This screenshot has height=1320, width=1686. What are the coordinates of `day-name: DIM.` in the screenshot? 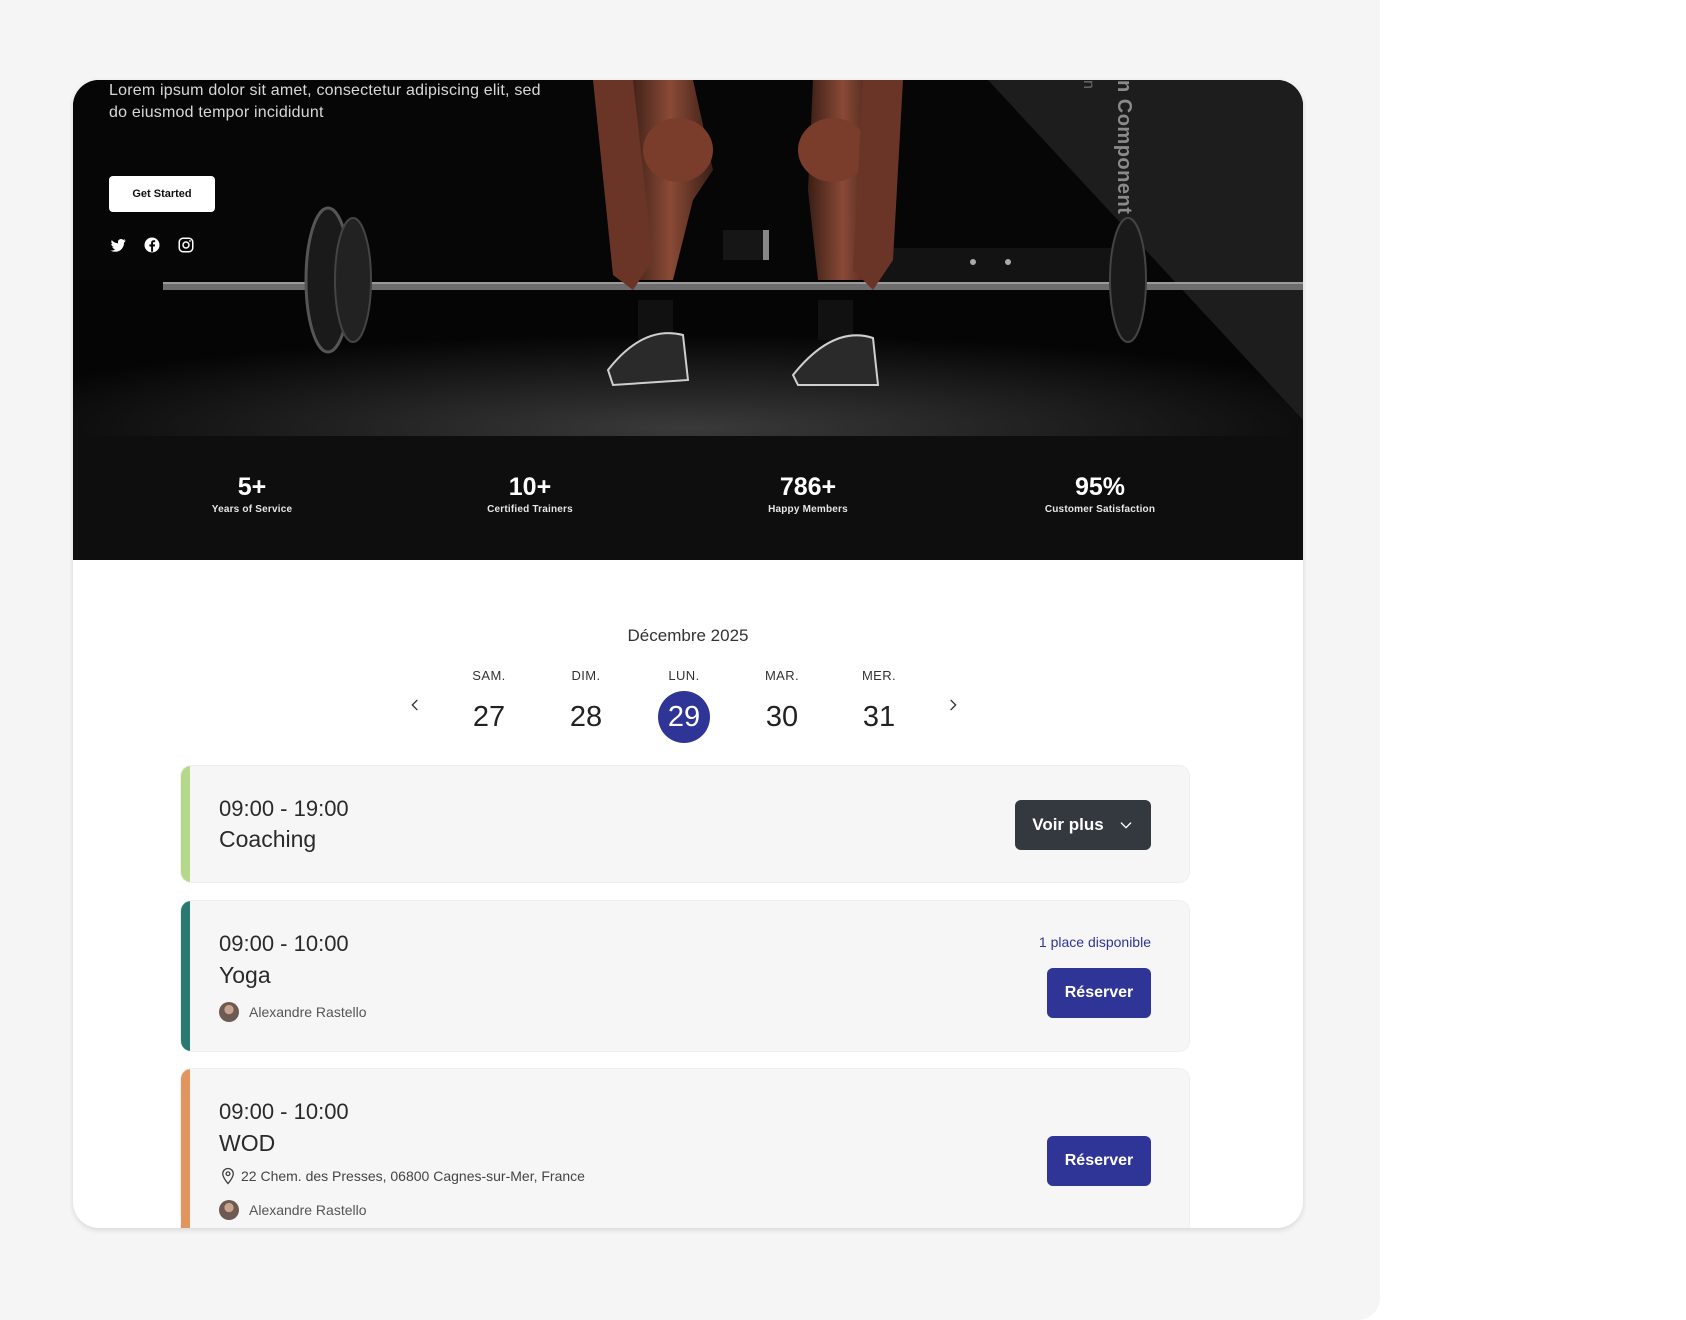 It's located at (586, 675).